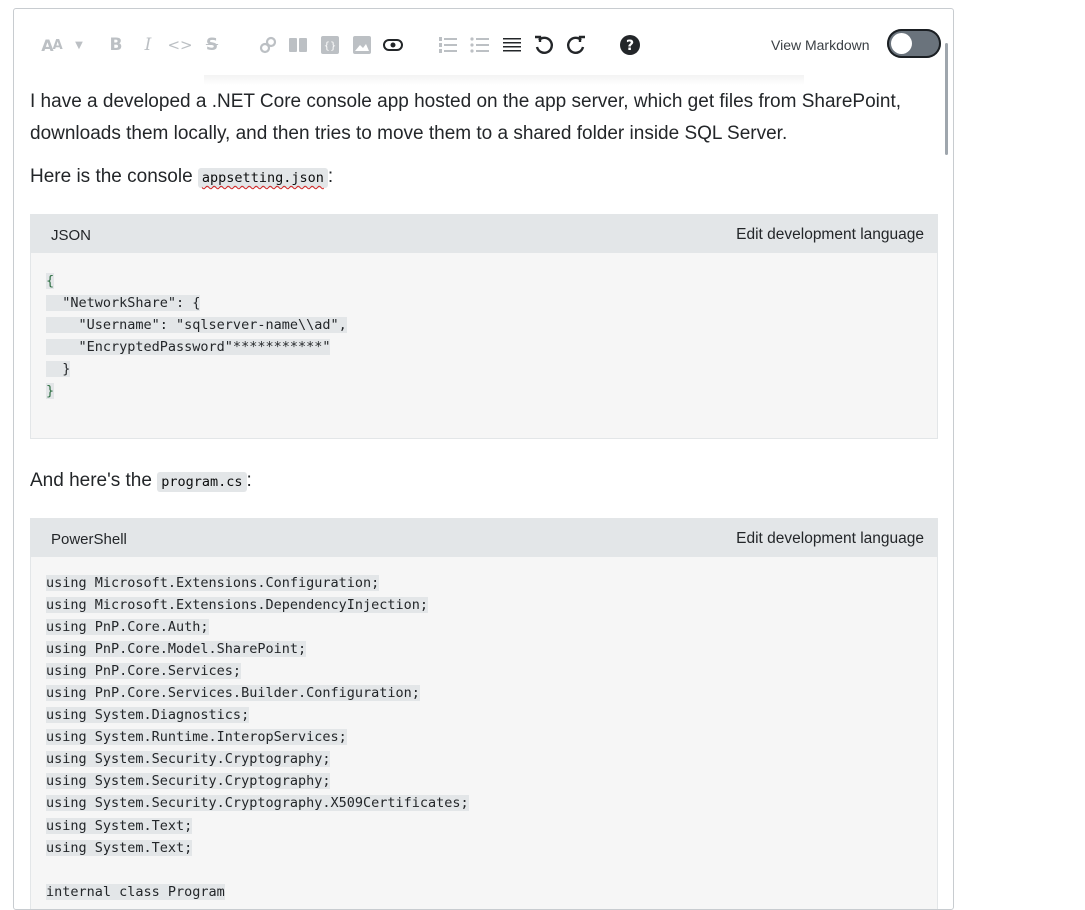 This screenshot has width=1085, height=910. Describe the element at coordinates (116, 45) in the screenshot. I see `bold-icon: B` at that location.